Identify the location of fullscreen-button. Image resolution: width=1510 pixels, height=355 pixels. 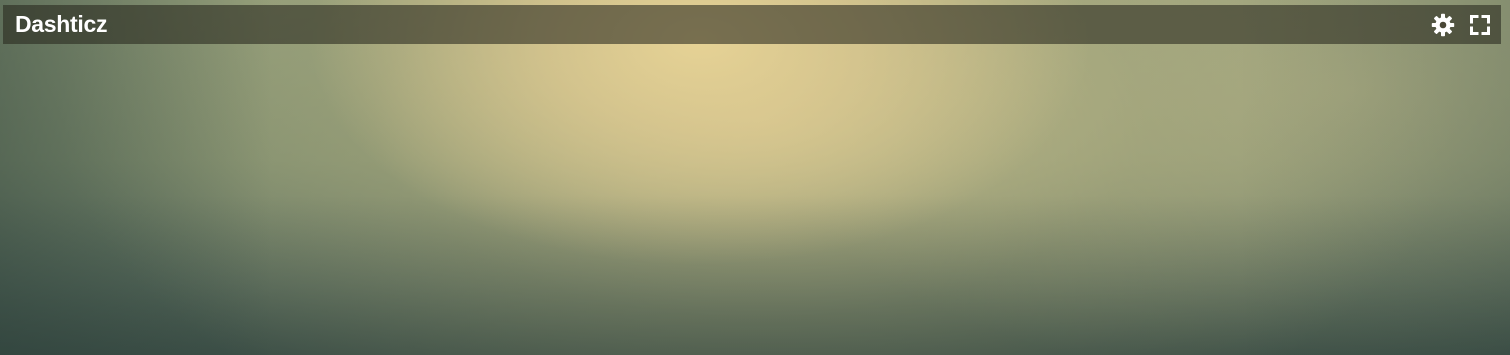
(1480, 25).